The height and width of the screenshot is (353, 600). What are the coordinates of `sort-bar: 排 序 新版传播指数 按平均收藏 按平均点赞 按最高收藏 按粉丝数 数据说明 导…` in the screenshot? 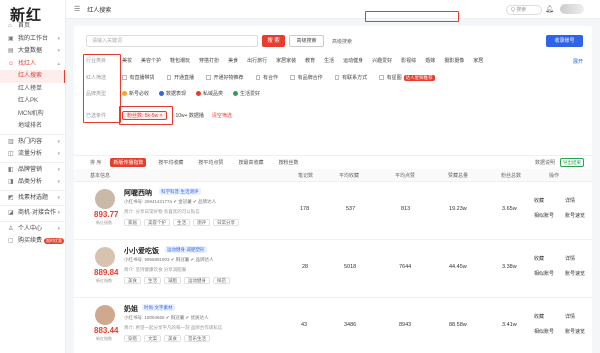 It's located at (333, 162).